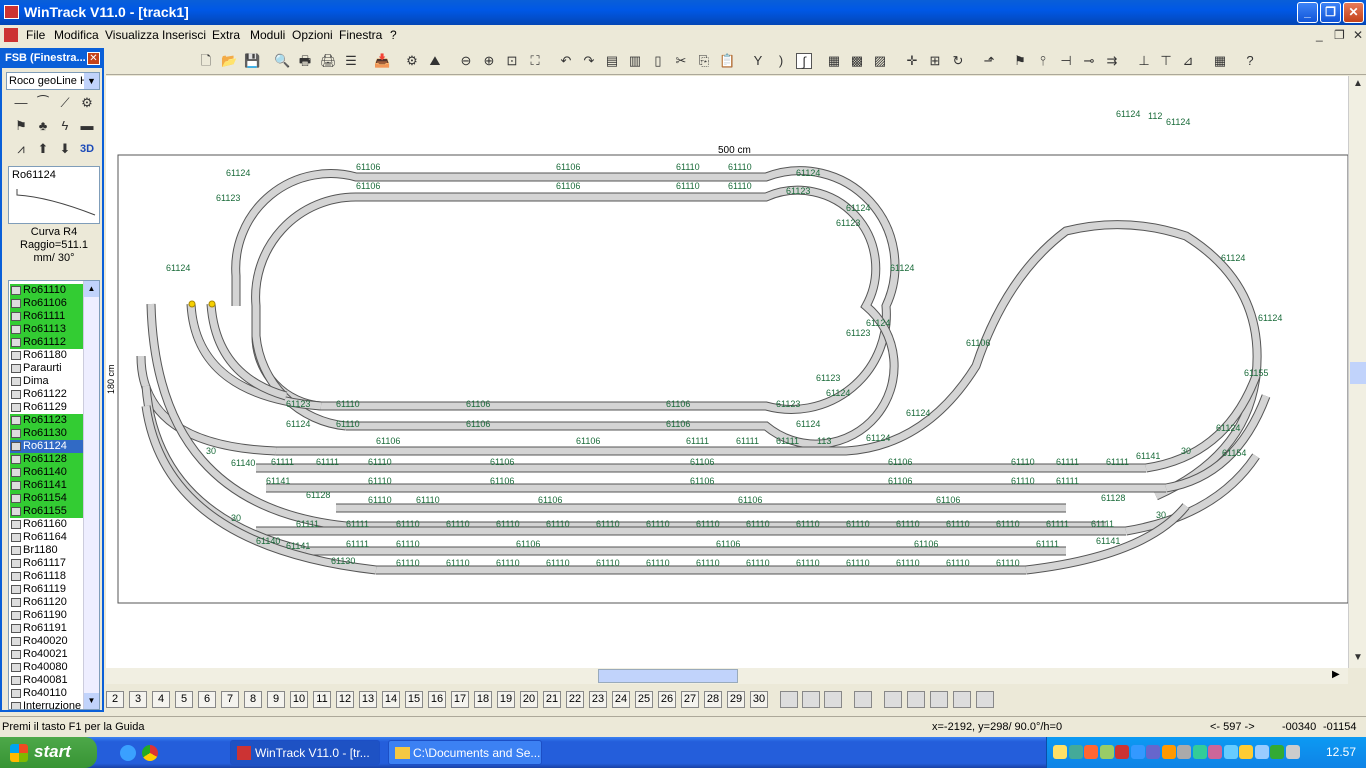  Describe the element at coordinates (833, 699) in the screenshot. I see `layer-off-icon` at that location.